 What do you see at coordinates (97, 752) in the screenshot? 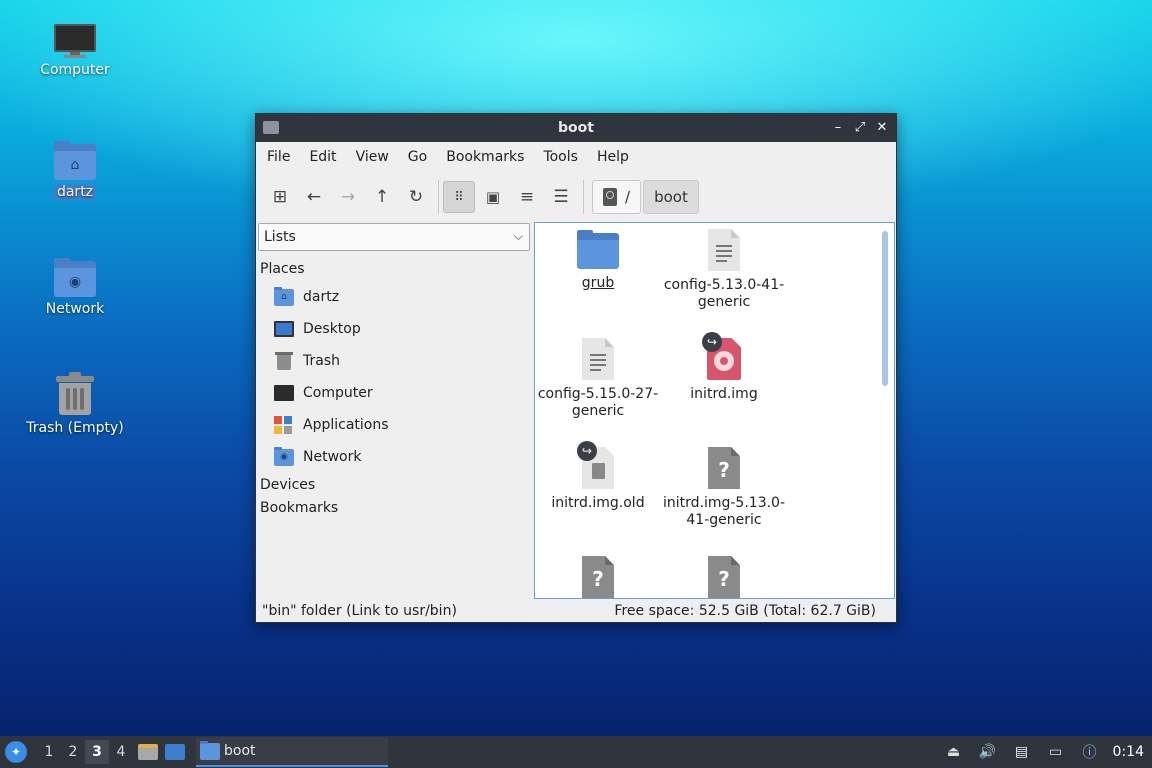
I see `workspace-3: 3` at bounding box center [97, 752].